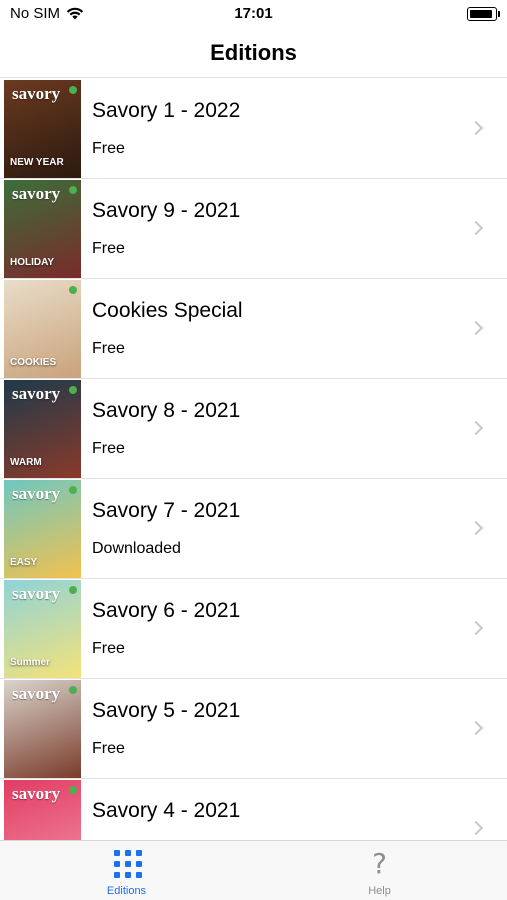  What do you see at coordinates (253, 129) in the screenshot?
I see `edition-row: savory NEW YEAR Savory 1 - 2022 Free` at bounding box center [253, 129].